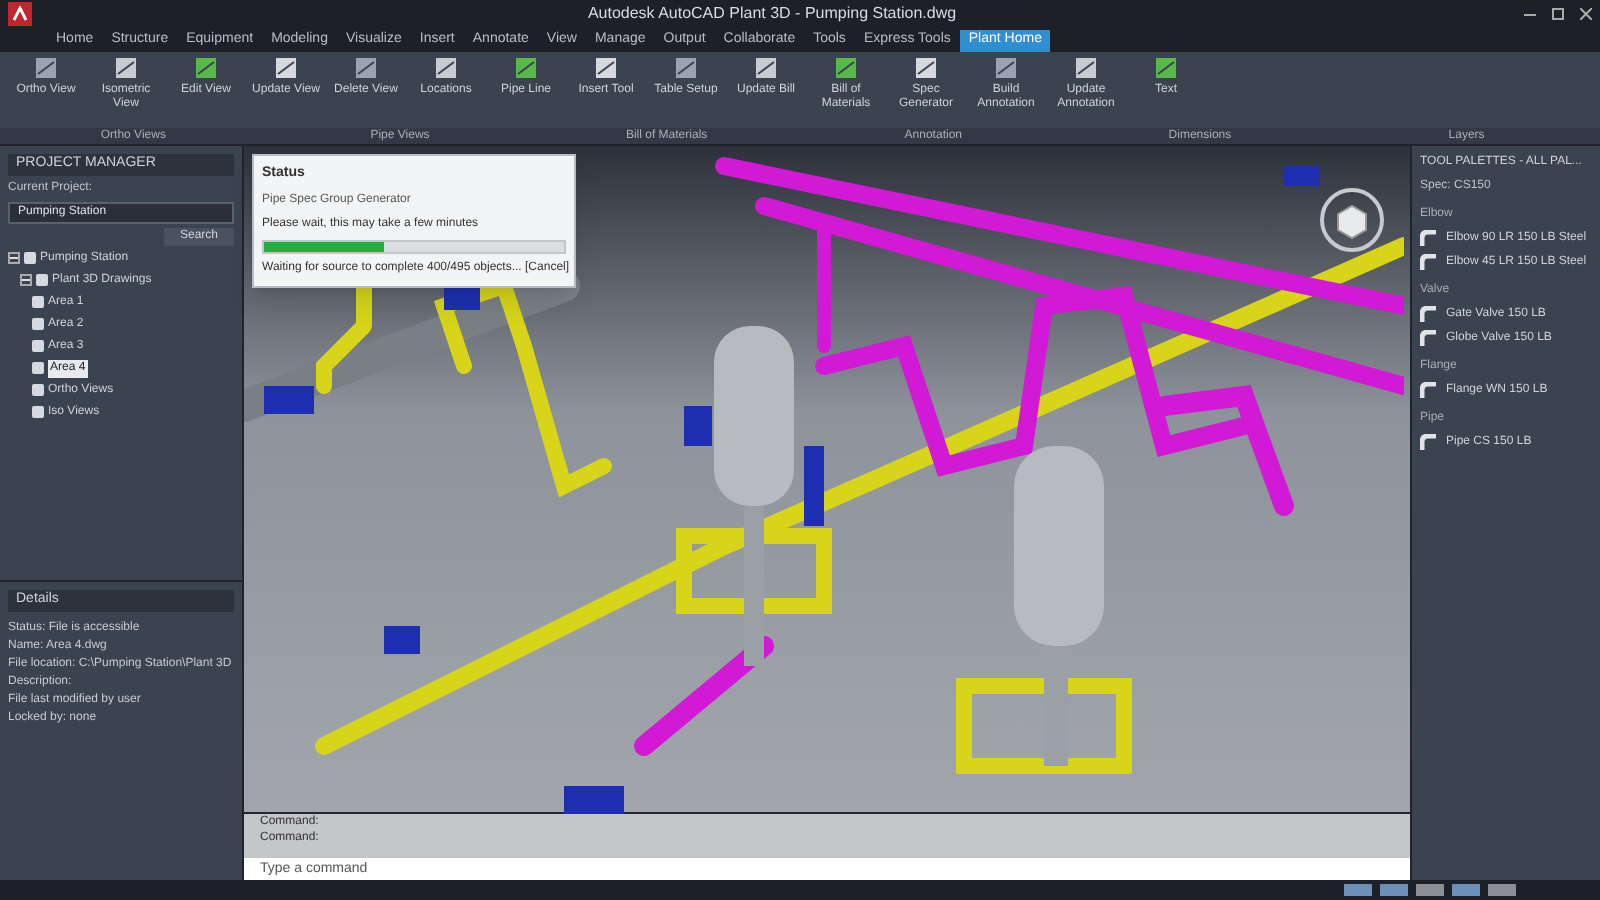 This screenshot has height=900, width=1600. What do you see at coordinates (1352, 220) in the screenshot?
I see `view-cube-icon` at bounding box center [1352, 220].